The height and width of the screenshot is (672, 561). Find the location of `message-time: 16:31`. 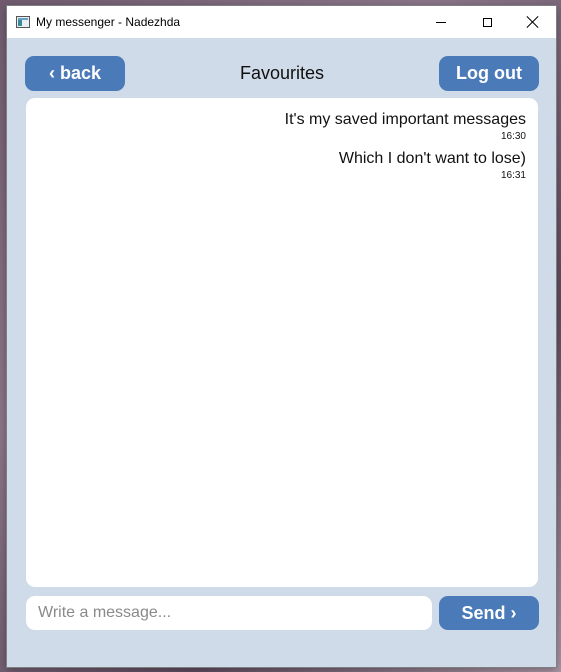

message-time: 16:31 is located at coordinates (513, 175).